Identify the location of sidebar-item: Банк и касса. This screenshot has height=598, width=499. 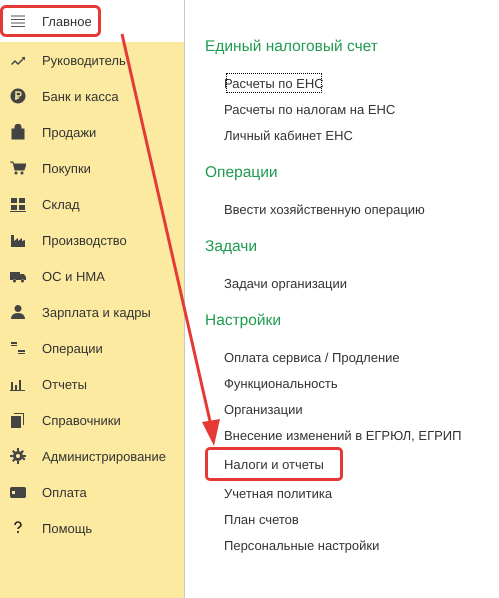
(92, 96).